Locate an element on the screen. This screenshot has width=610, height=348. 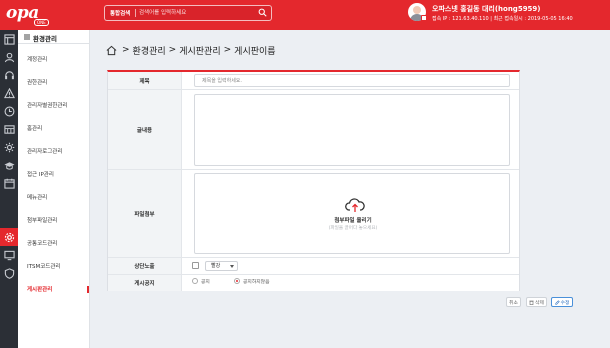
headset-icon is located at coordinates (9, 74).